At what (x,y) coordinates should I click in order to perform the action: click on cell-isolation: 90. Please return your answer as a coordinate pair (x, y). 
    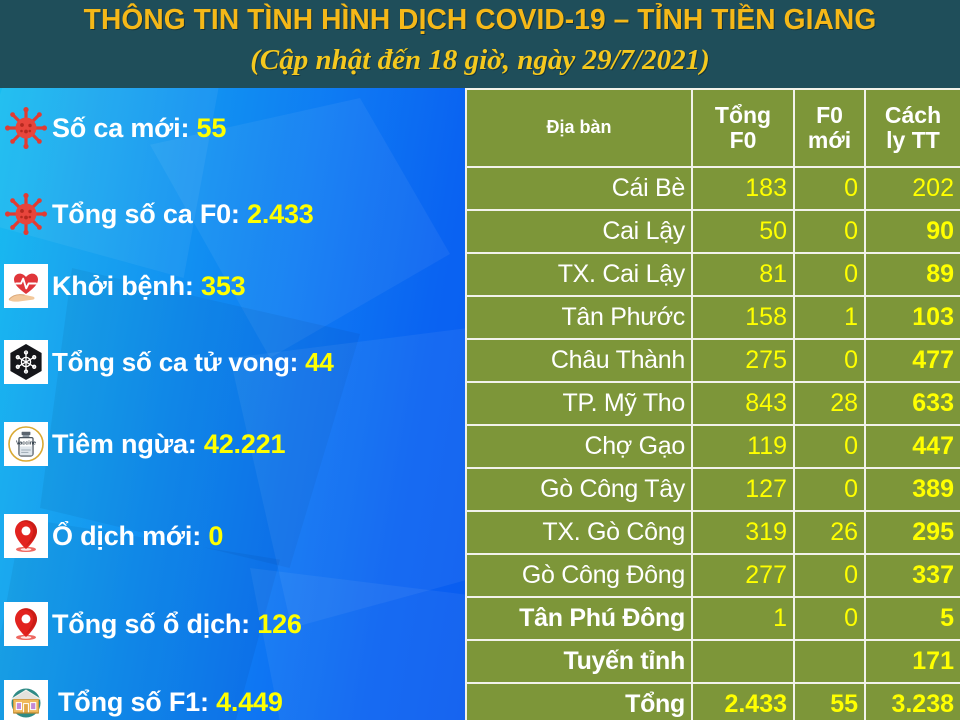
    Looking at the image, I should click on (912, 231).